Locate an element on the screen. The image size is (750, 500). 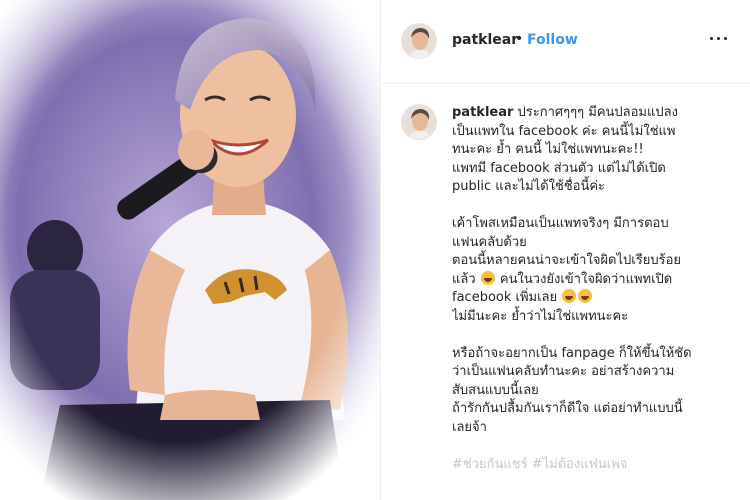
caption-line: ตอนนี้หลายคนน่าจะเข้าใจผิดไปเรียบร้อย is located at coordinates (566, 260).